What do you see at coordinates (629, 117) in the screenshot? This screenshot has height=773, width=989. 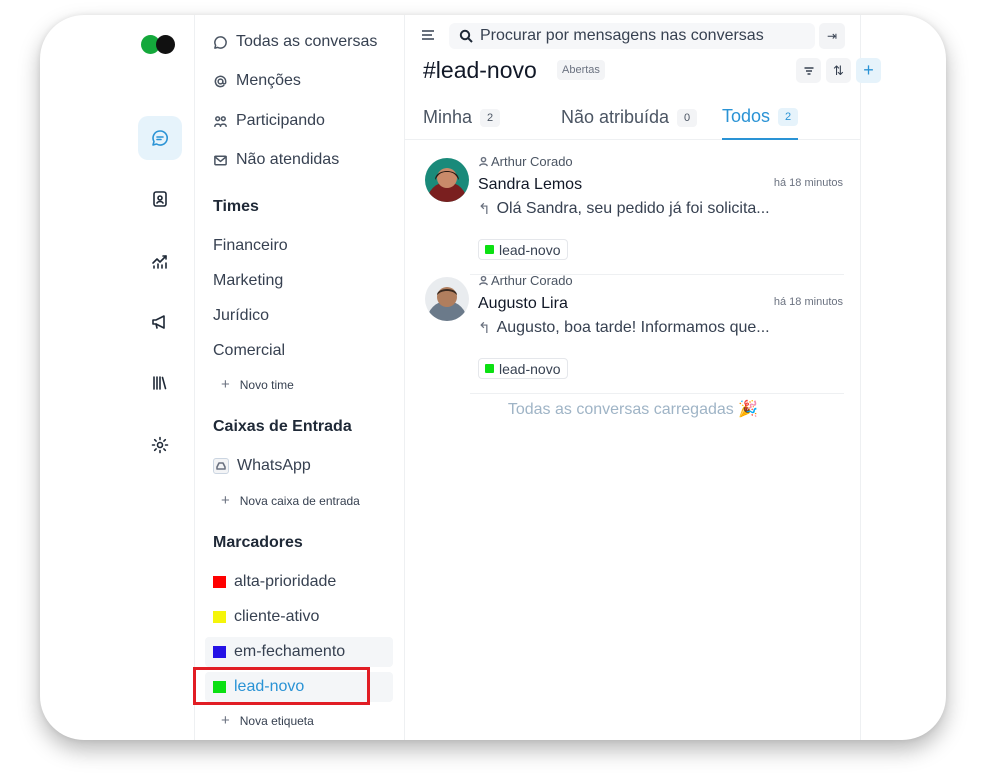 I see `tab-unassigned: Não atribuída 0` at bounding box center [629, 117].